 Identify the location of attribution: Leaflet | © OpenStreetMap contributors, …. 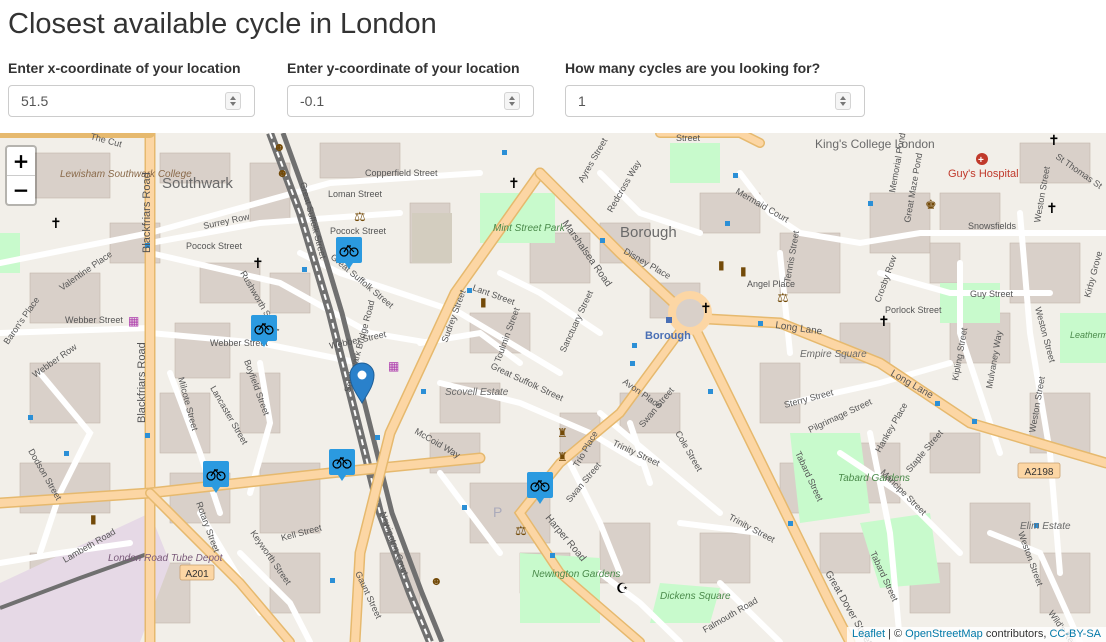
(976, 634).